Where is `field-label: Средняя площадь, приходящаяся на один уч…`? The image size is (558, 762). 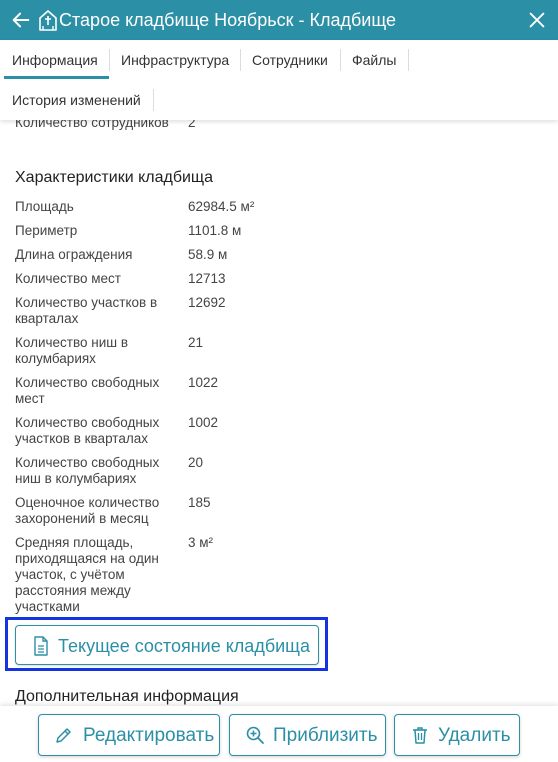
field-label: Средняя площадь, приходящаяся на один уч… is located at coordinates (87, 574).